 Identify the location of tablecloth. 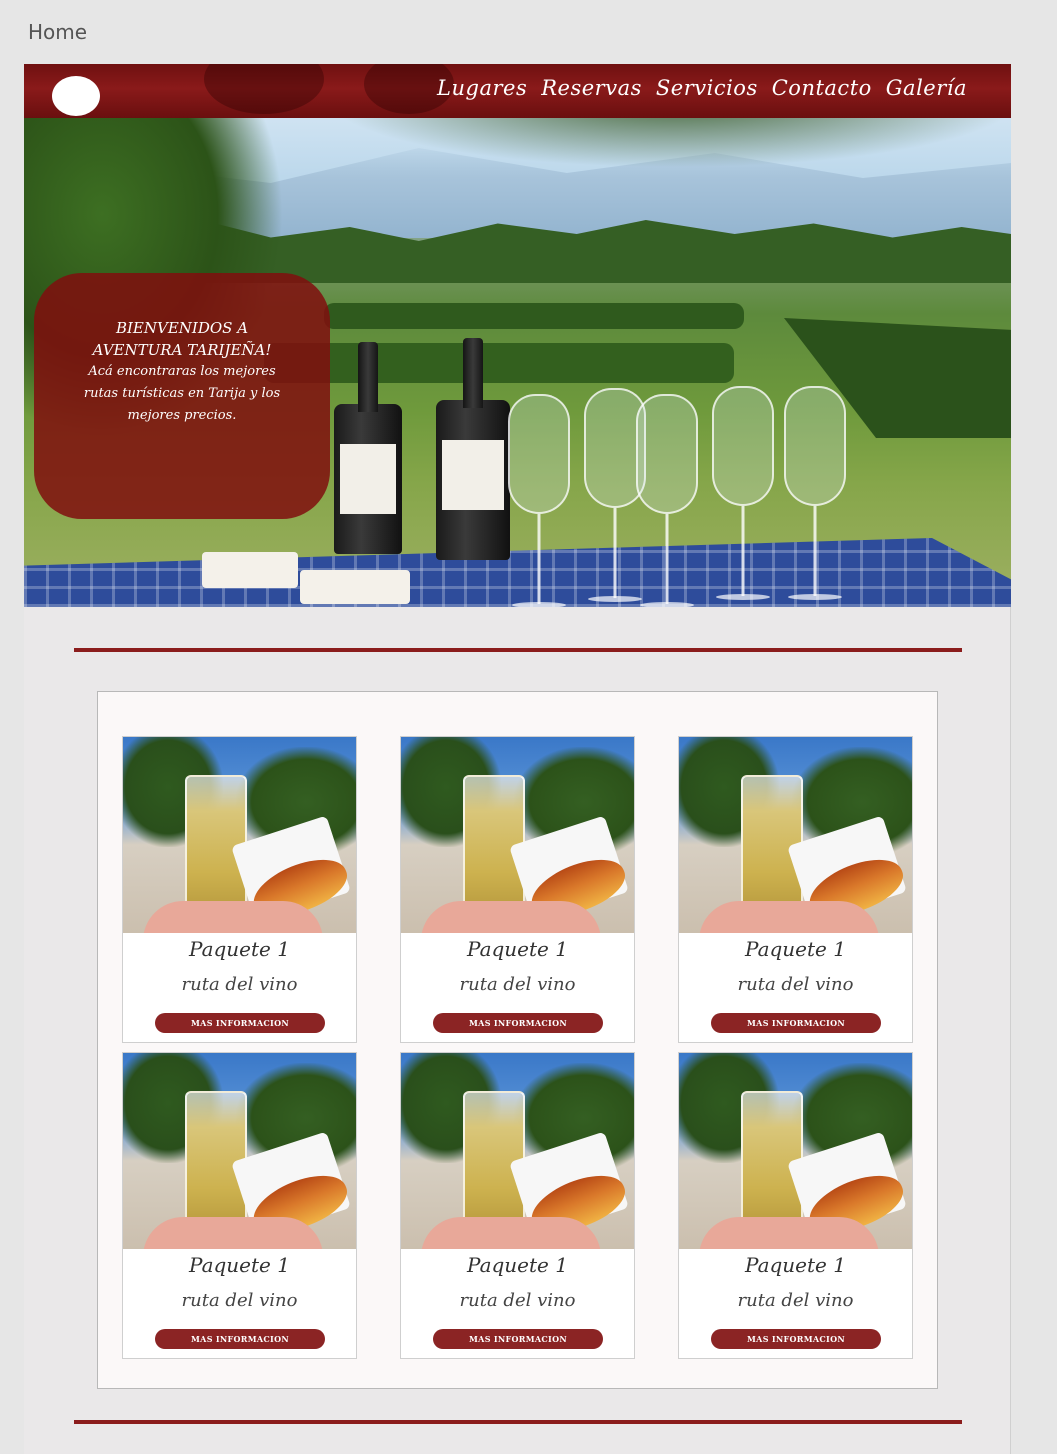
(517, 572).